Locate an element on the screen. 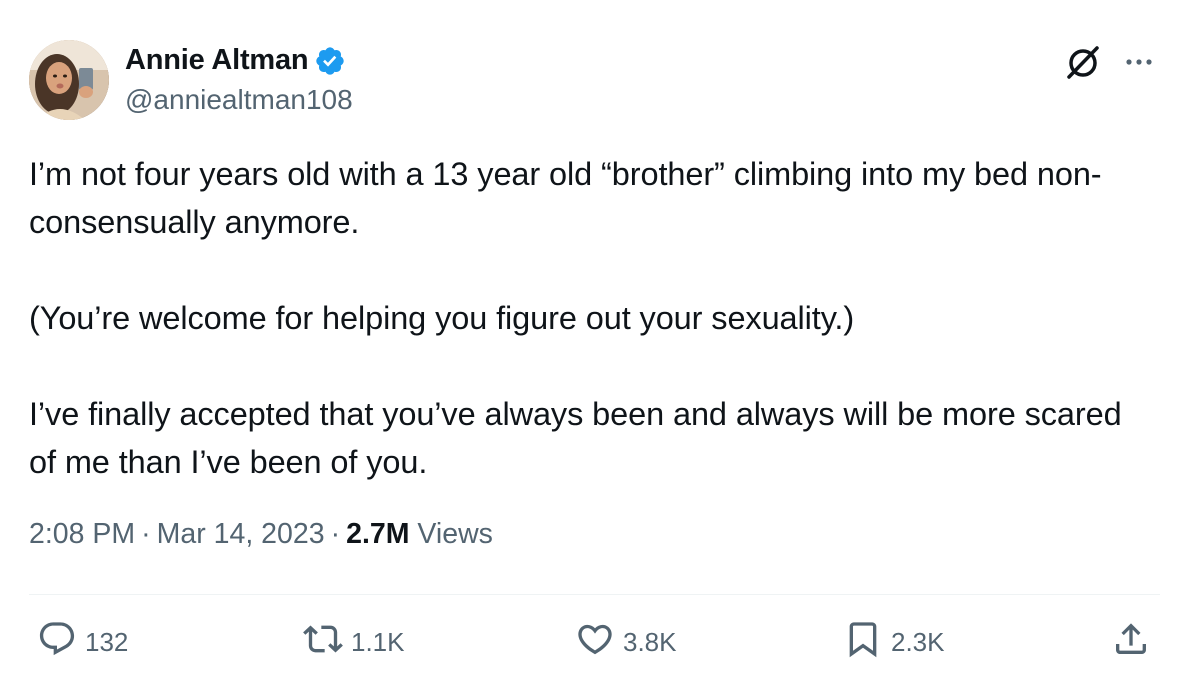  tweet-header: Annie Altman @anniealtman108 is located at coordinates (594, 81).